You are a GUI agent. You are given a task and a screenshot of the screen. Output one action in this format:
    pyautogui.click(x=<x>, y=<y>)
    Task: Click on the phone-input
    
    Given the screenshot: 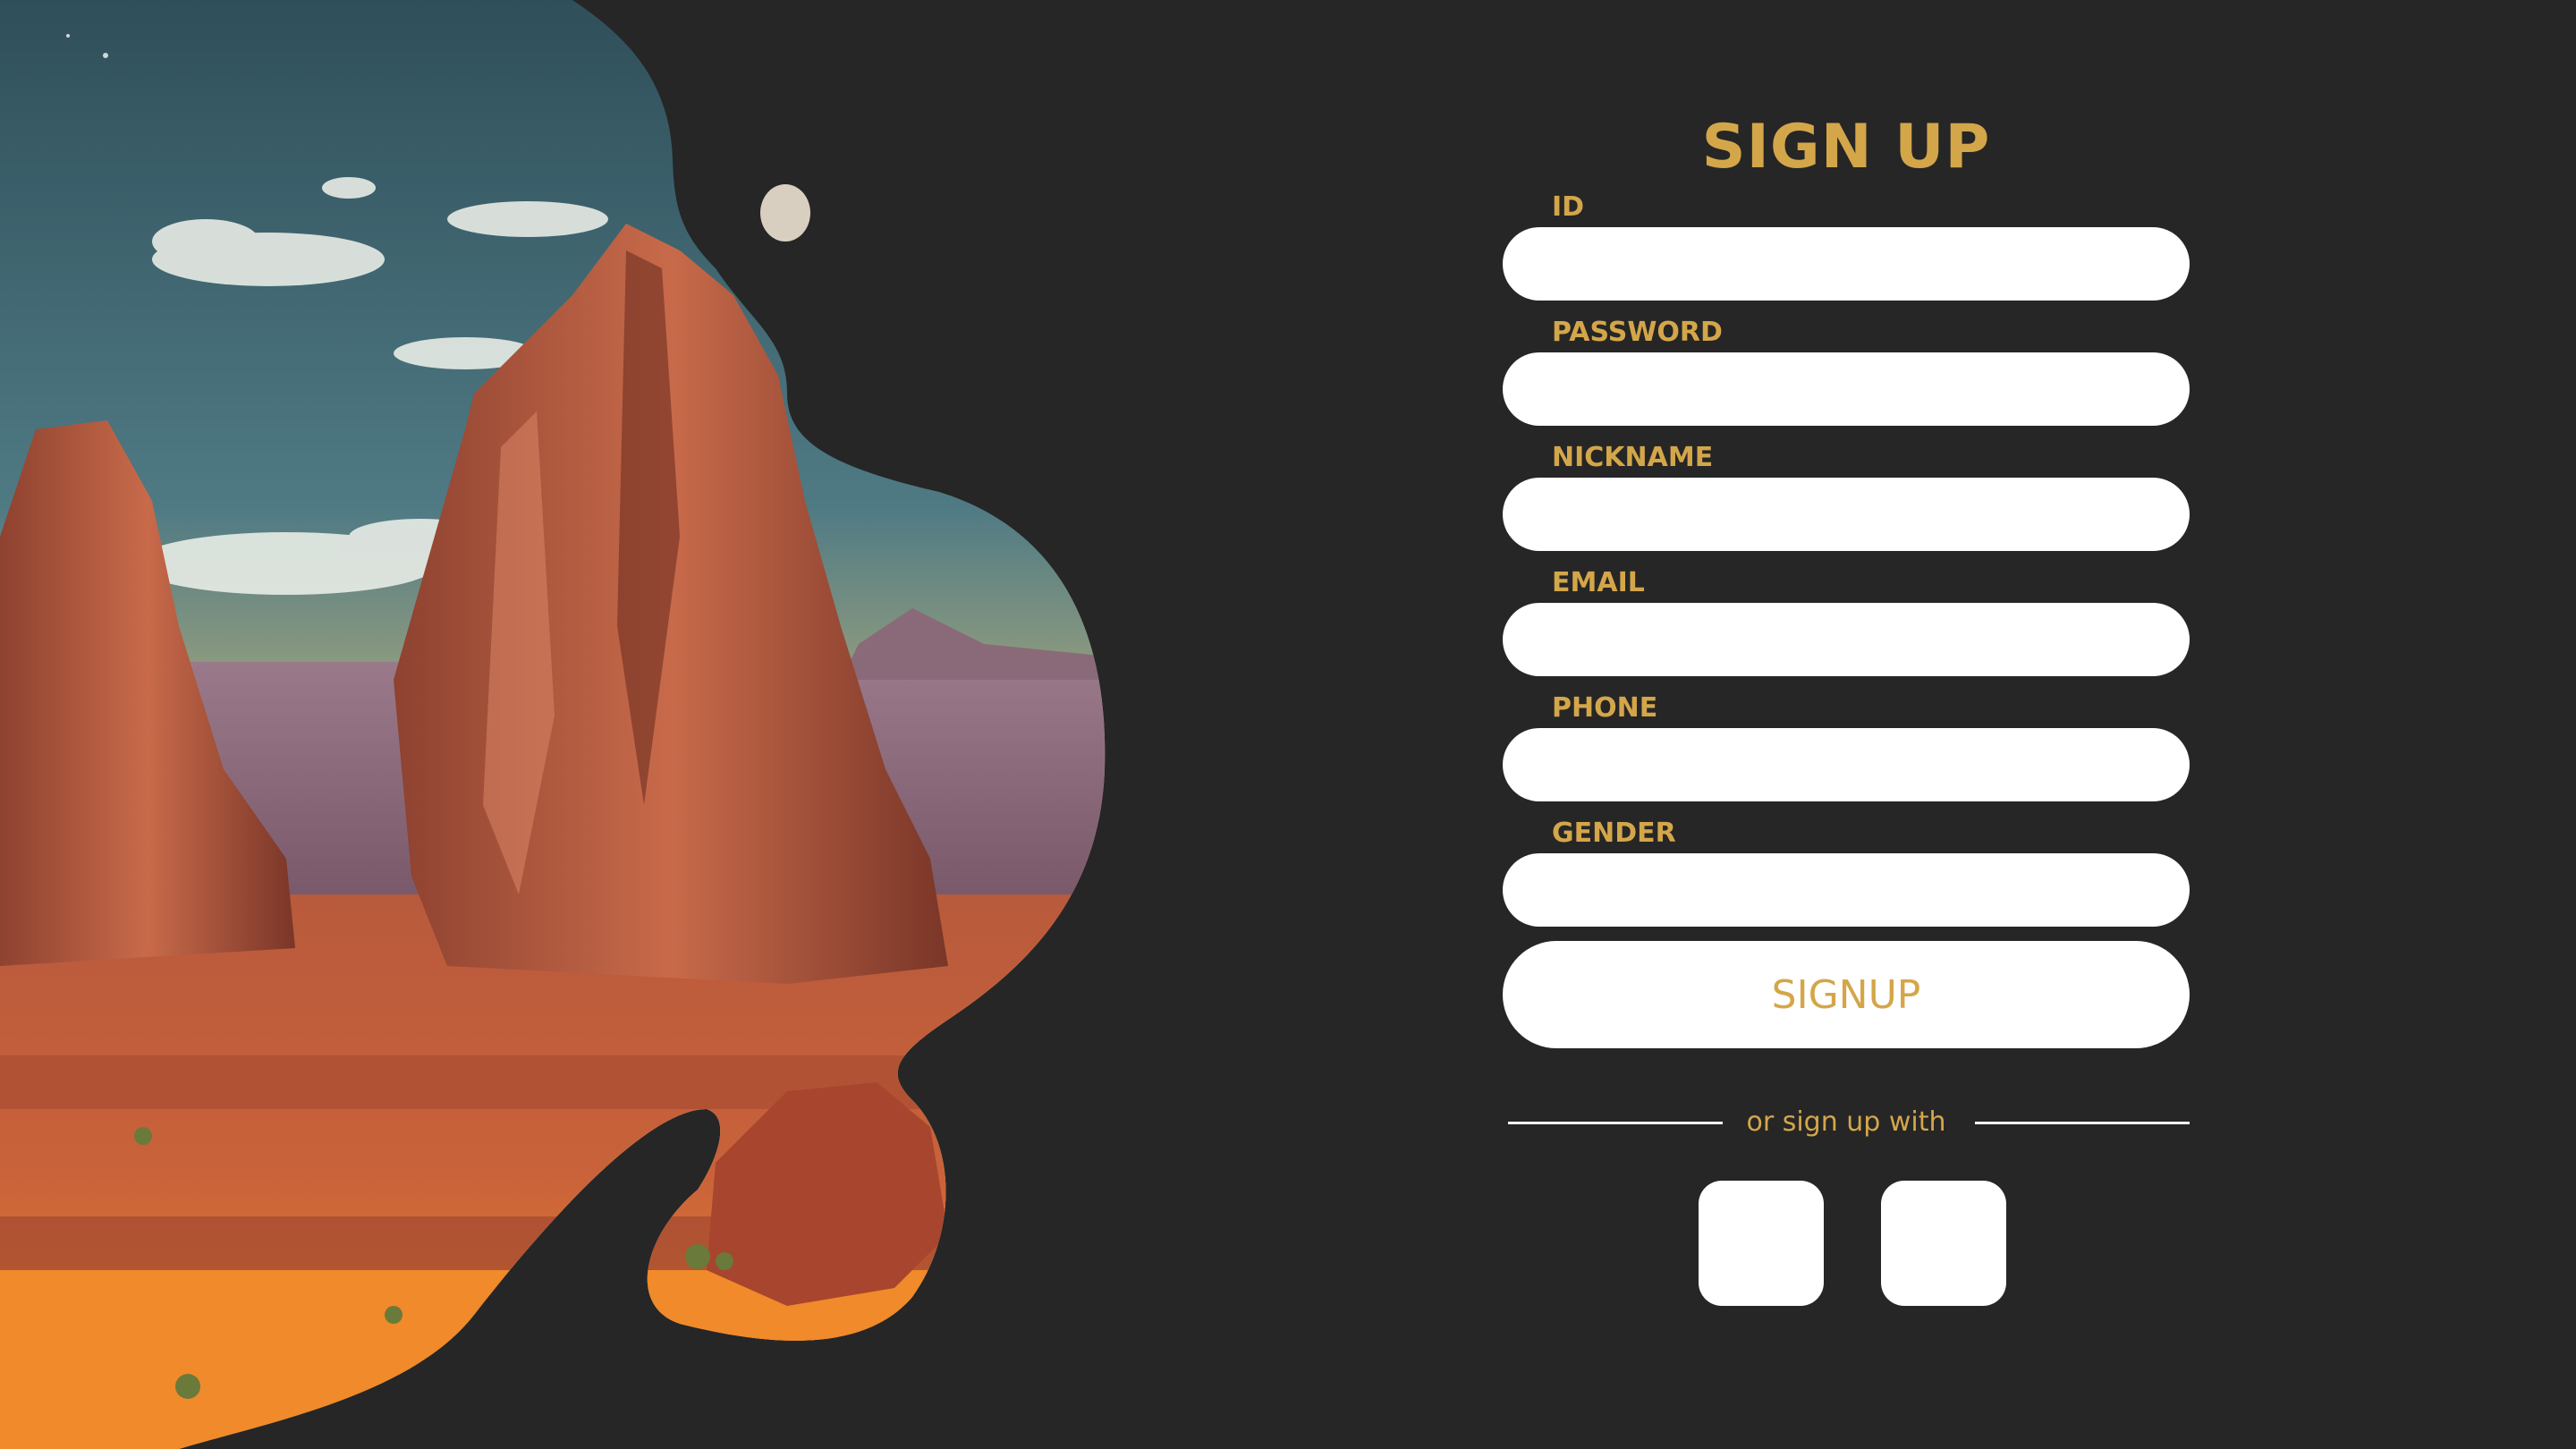 What is the action you would take?
    pyautogui.click(x=1846, y=764)
    